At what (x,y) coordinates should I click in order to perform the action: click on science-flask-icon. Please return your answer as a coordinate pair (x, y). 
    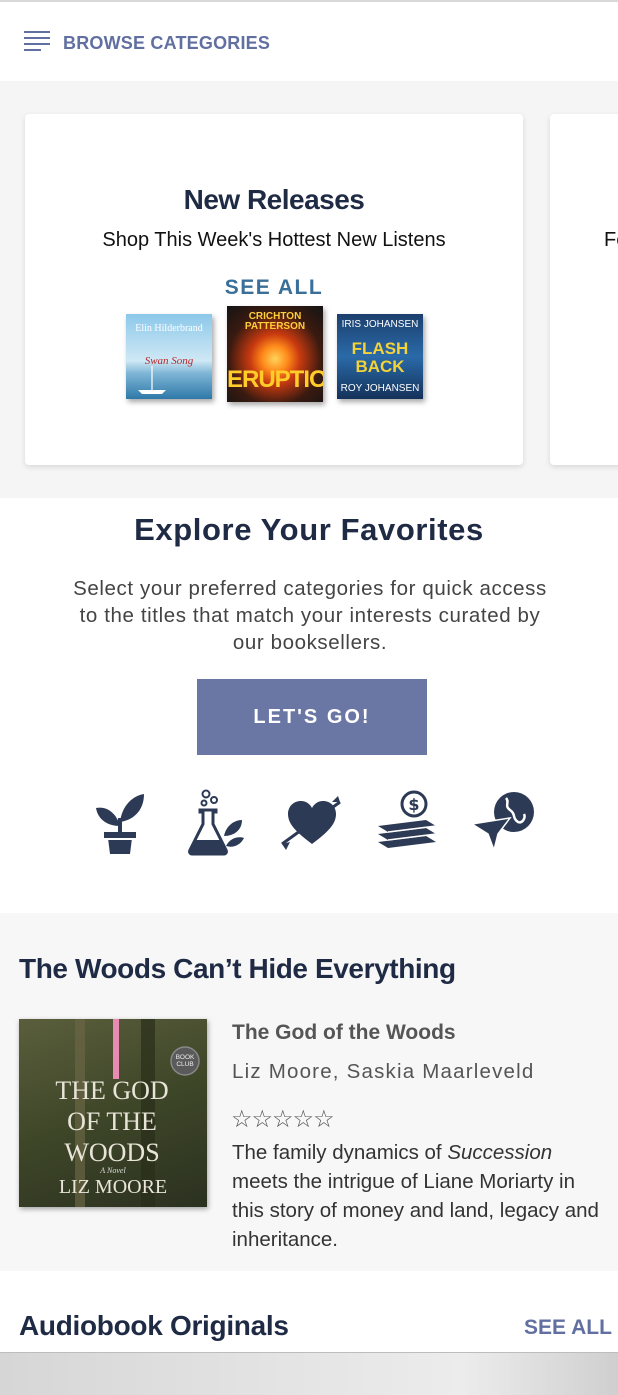
    Looking at the image, I should click on (216, 822).